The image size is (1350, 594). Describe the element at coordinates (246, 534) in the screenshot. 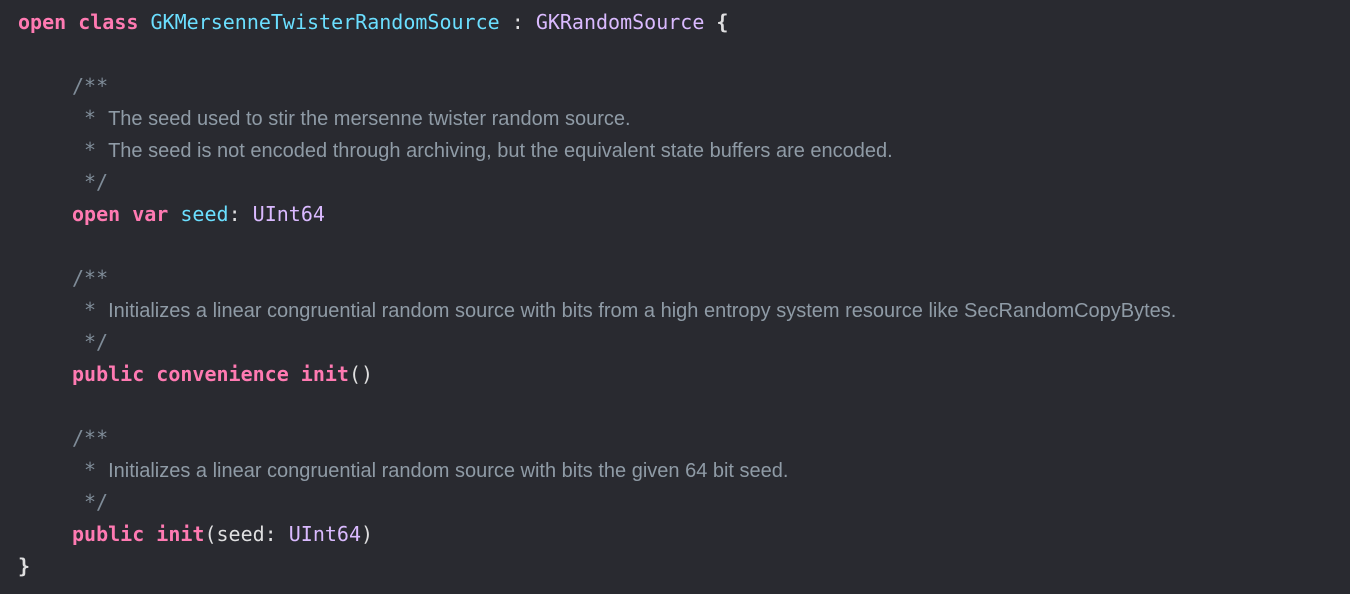

I see `parameter-label: (seed:` at that location.